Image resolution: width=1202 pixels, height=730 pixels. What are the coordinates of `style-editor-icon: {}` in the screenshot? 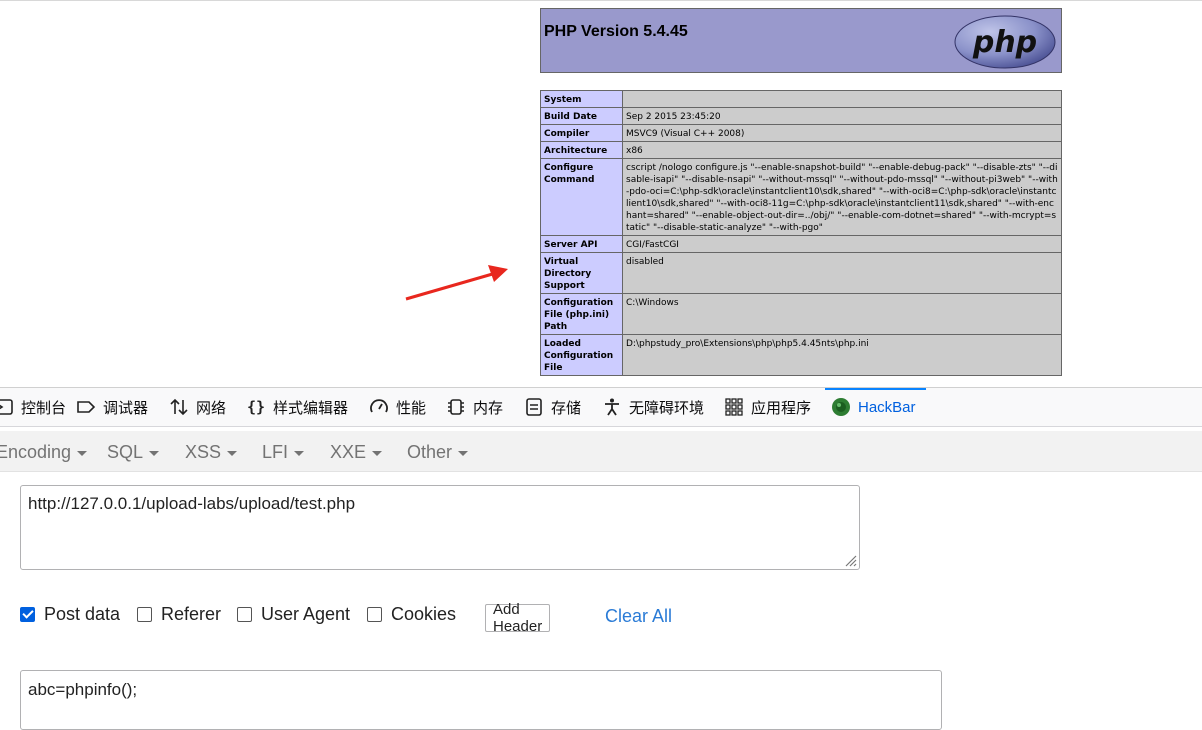 It's located at (256, 407).